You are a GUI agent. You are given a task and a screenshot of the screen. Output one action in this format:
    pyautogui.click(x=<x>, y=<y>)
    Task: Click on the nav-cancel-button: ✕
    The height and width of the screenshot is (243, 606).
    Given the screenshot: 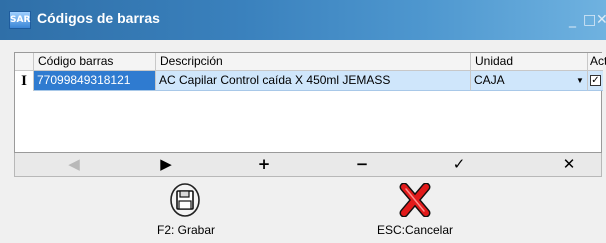 What is the action you would take?
    pyautogui.click(x=569, y=164)
    